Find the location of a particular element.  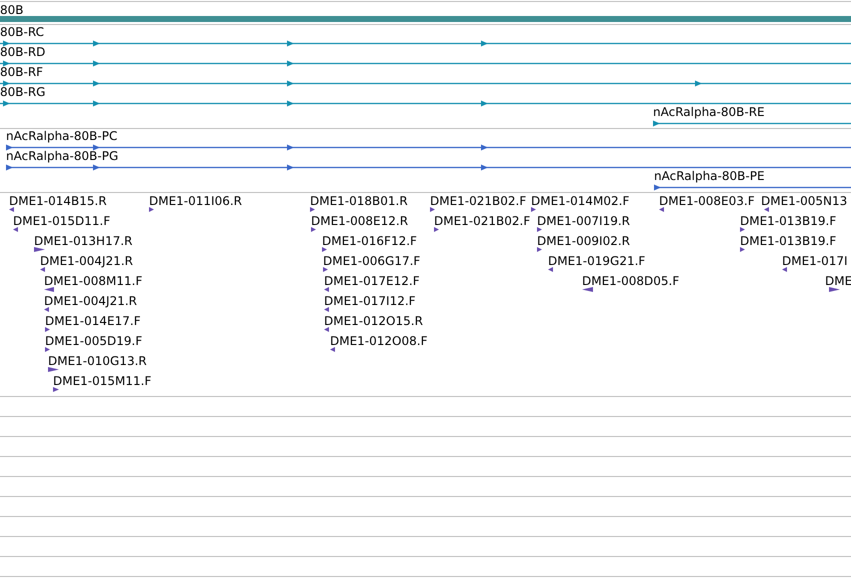

transcript-label: 80B-RF is located at coordinates (22, 72).